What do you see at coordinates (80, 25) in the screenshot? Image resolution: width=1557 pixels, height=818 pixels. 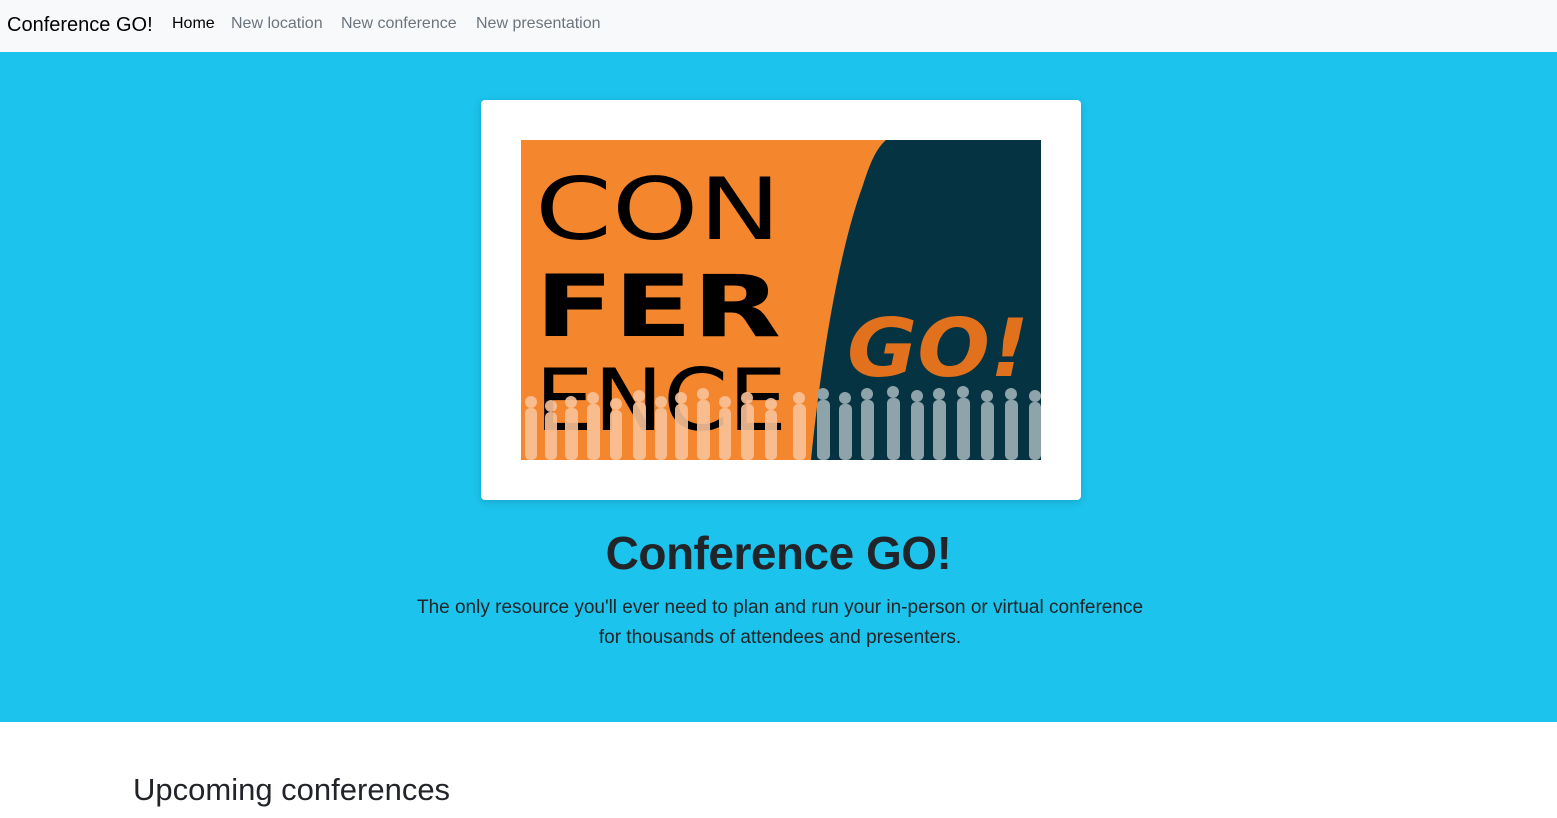 I see `brand-link: Conference GO!` at bounding box center [80, 25].